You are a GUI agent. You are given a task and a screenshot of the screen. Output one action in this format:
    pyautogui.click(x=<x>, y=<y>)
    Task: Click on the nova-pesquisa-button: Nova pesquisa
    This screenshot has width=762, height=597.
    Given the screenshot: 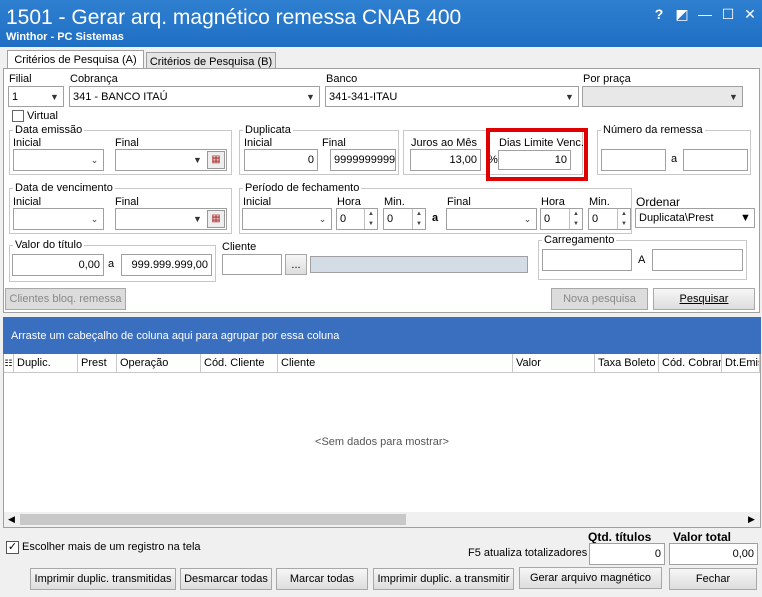 What is the action you would take?
    pyautogui.click(x=599, y=299)
    